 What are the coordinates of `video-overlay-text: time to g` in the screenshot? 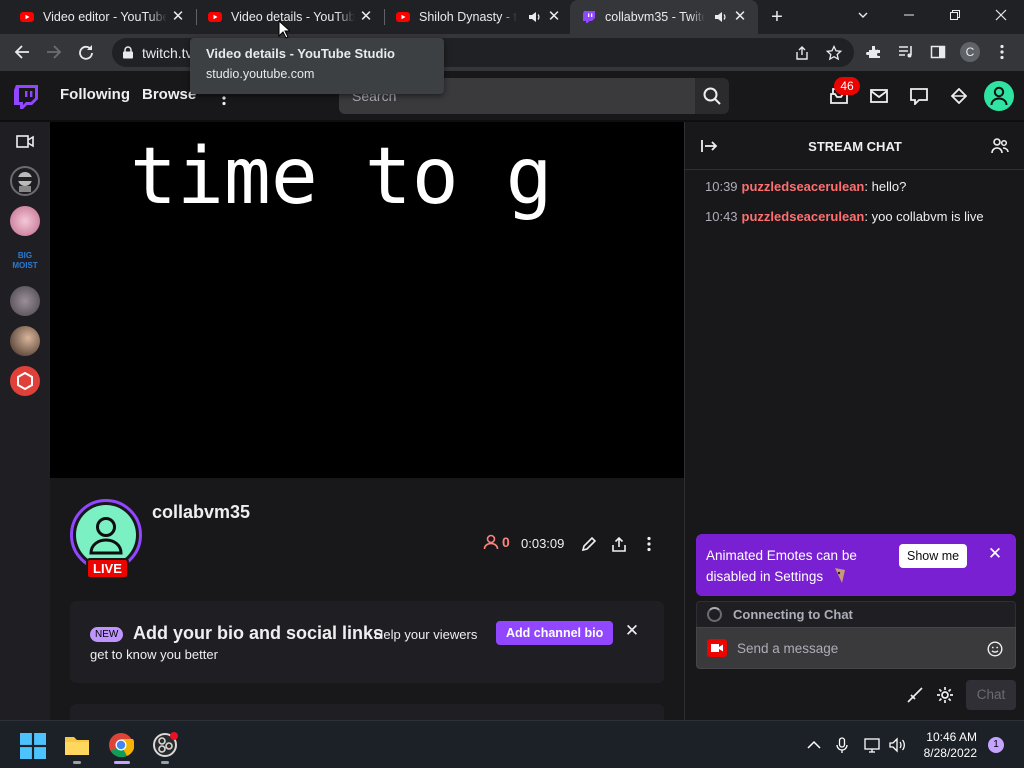 It's located at (341, 177).